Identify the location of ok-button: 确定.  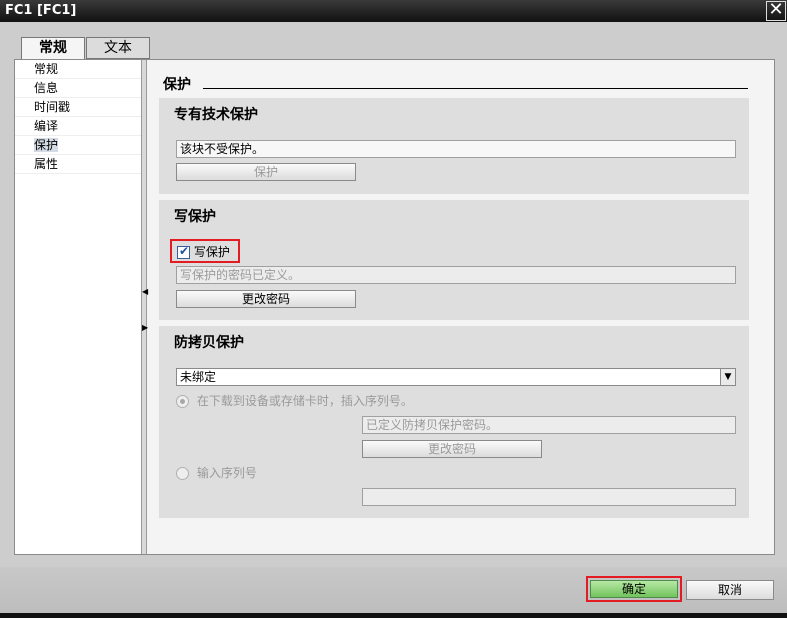
(634, 589).